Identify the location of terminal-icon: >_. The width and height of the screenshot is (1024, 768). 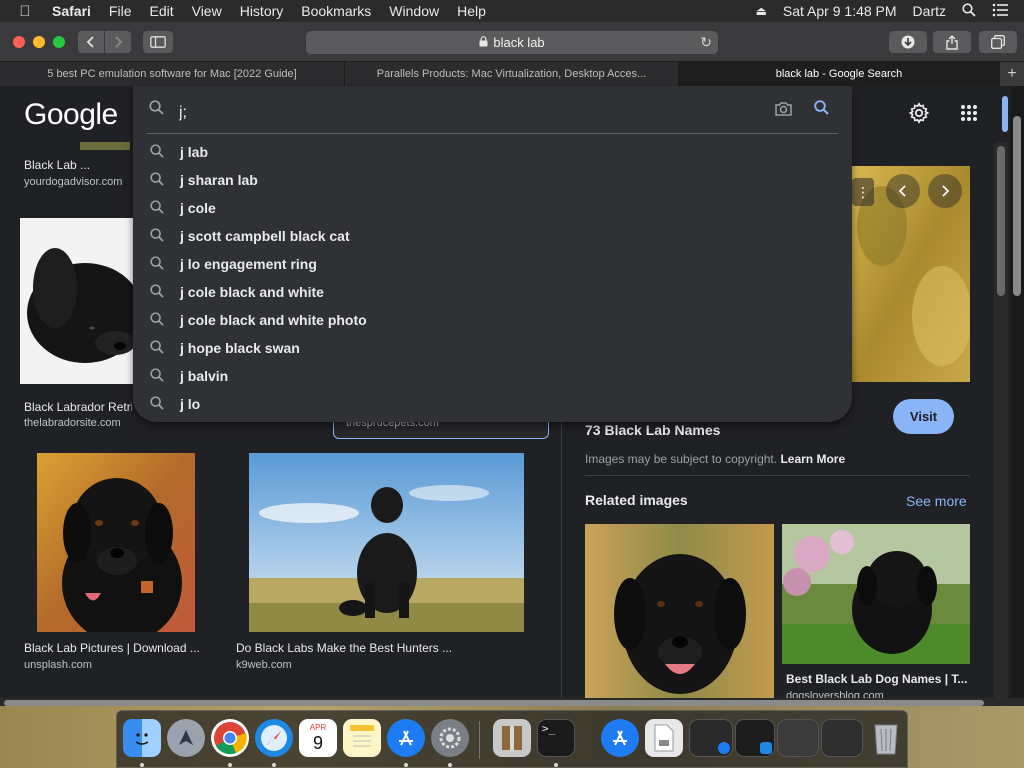
(556, 738).